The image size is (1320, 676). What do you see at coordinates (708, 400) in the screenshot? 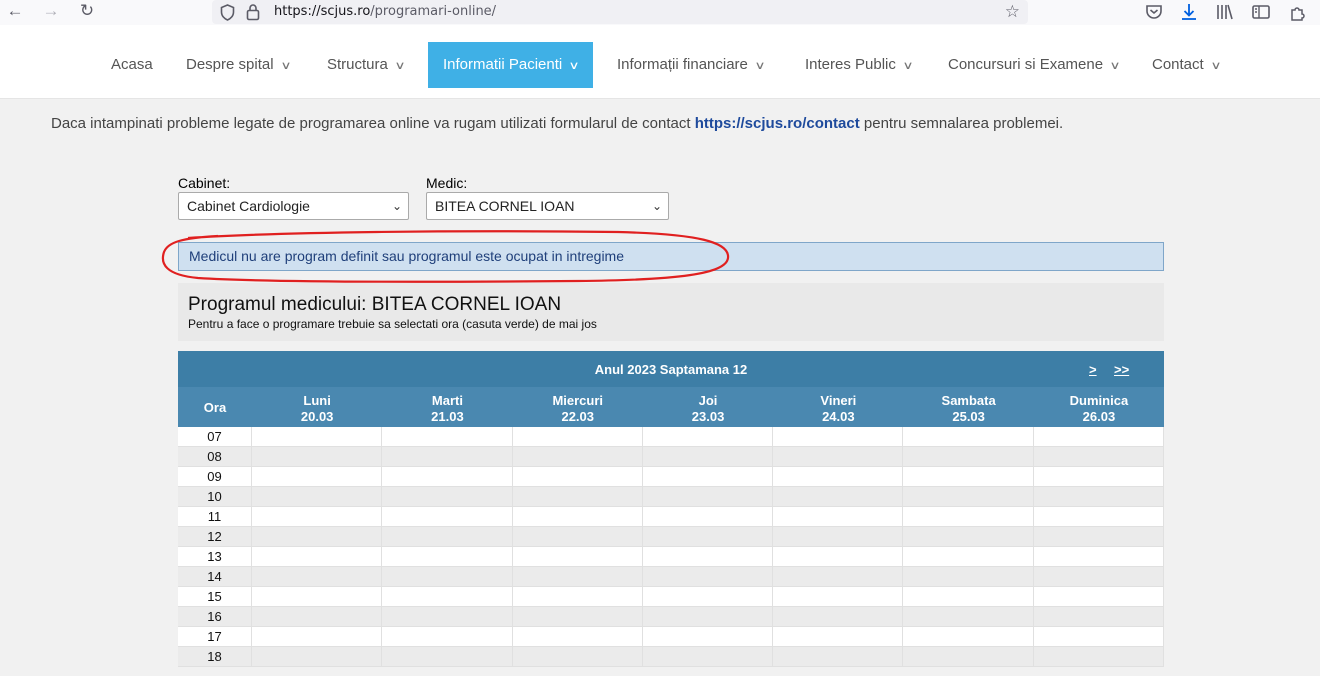
I see `day-name: Joi` at bounding box center [708, 400].